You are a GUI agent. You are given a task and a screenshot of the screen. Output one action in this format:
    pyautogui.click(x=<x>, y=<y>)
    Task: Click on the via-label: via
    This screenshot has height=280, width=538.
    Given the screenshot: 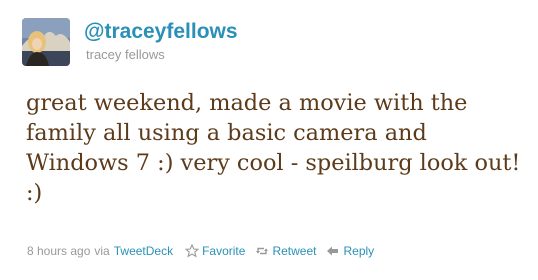 What is the action you would take?
    pyautogui.click(x=102, y=251)
    